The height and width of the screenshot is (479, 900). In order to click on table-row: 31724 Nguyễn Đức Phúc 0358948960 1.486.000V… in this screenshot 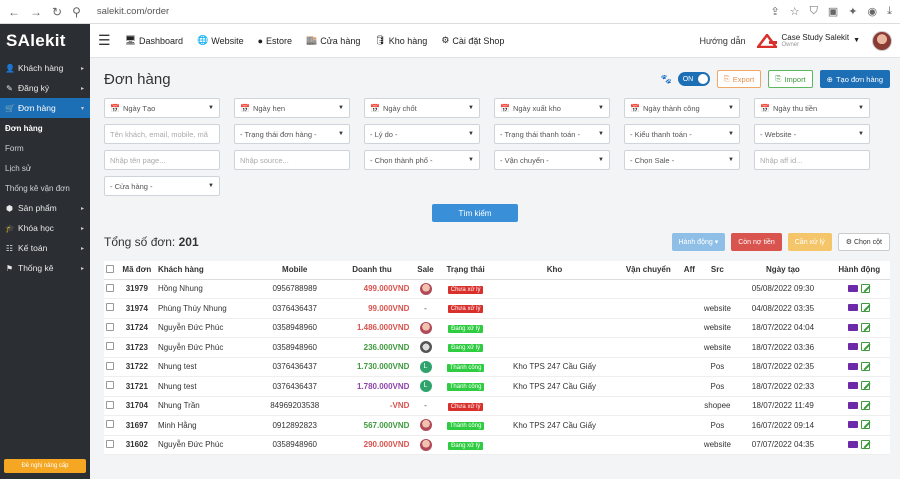, I will do `click(497, 328)`.